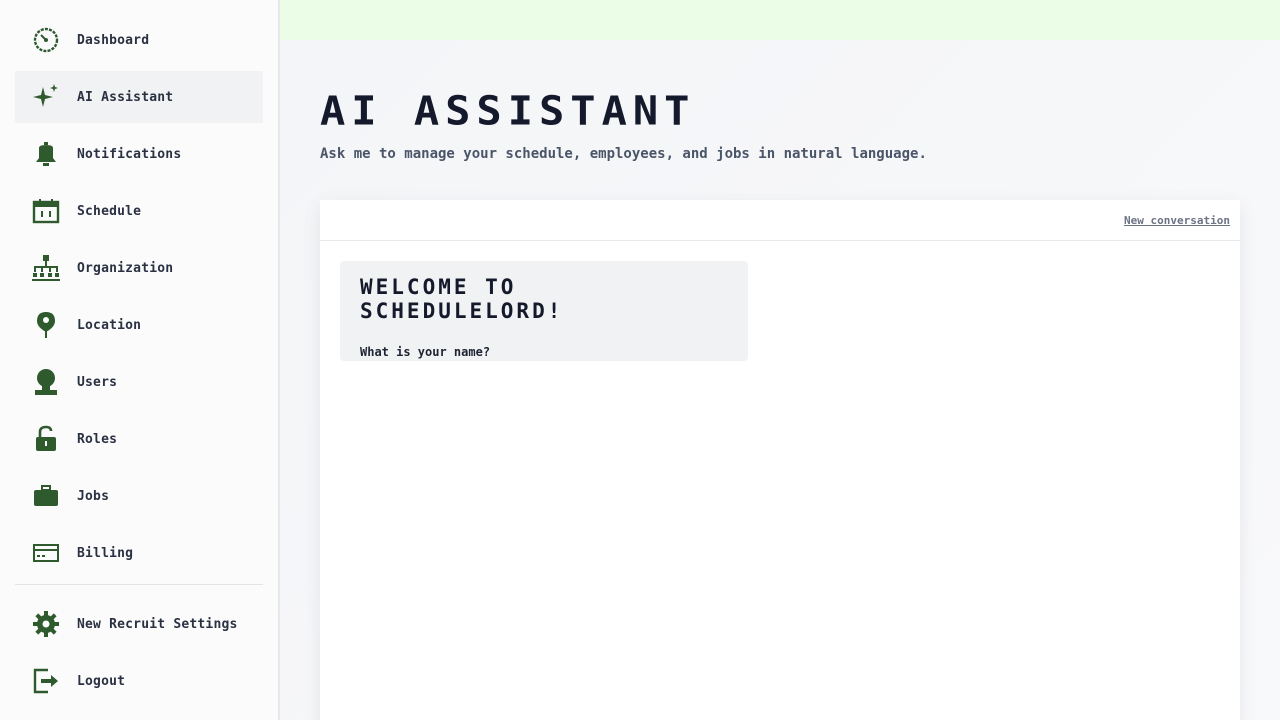 This screenshot has height=720, width=1280. What do you see at coordinates (139, 681) in the screenshot?
I see `sidebar-item-logout: Logout` at bounding box center [139, 681].